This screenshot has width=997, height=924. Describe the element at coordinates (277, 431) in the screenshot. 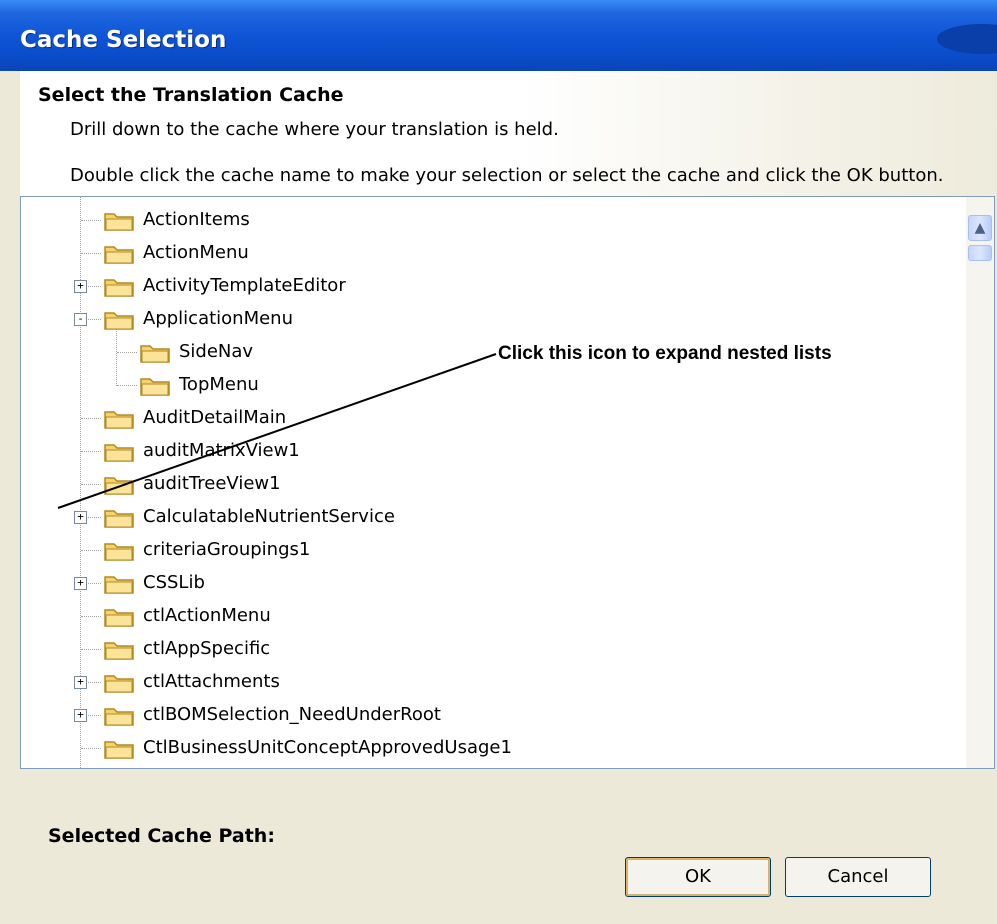

I see `annotation-arrow` at that location.